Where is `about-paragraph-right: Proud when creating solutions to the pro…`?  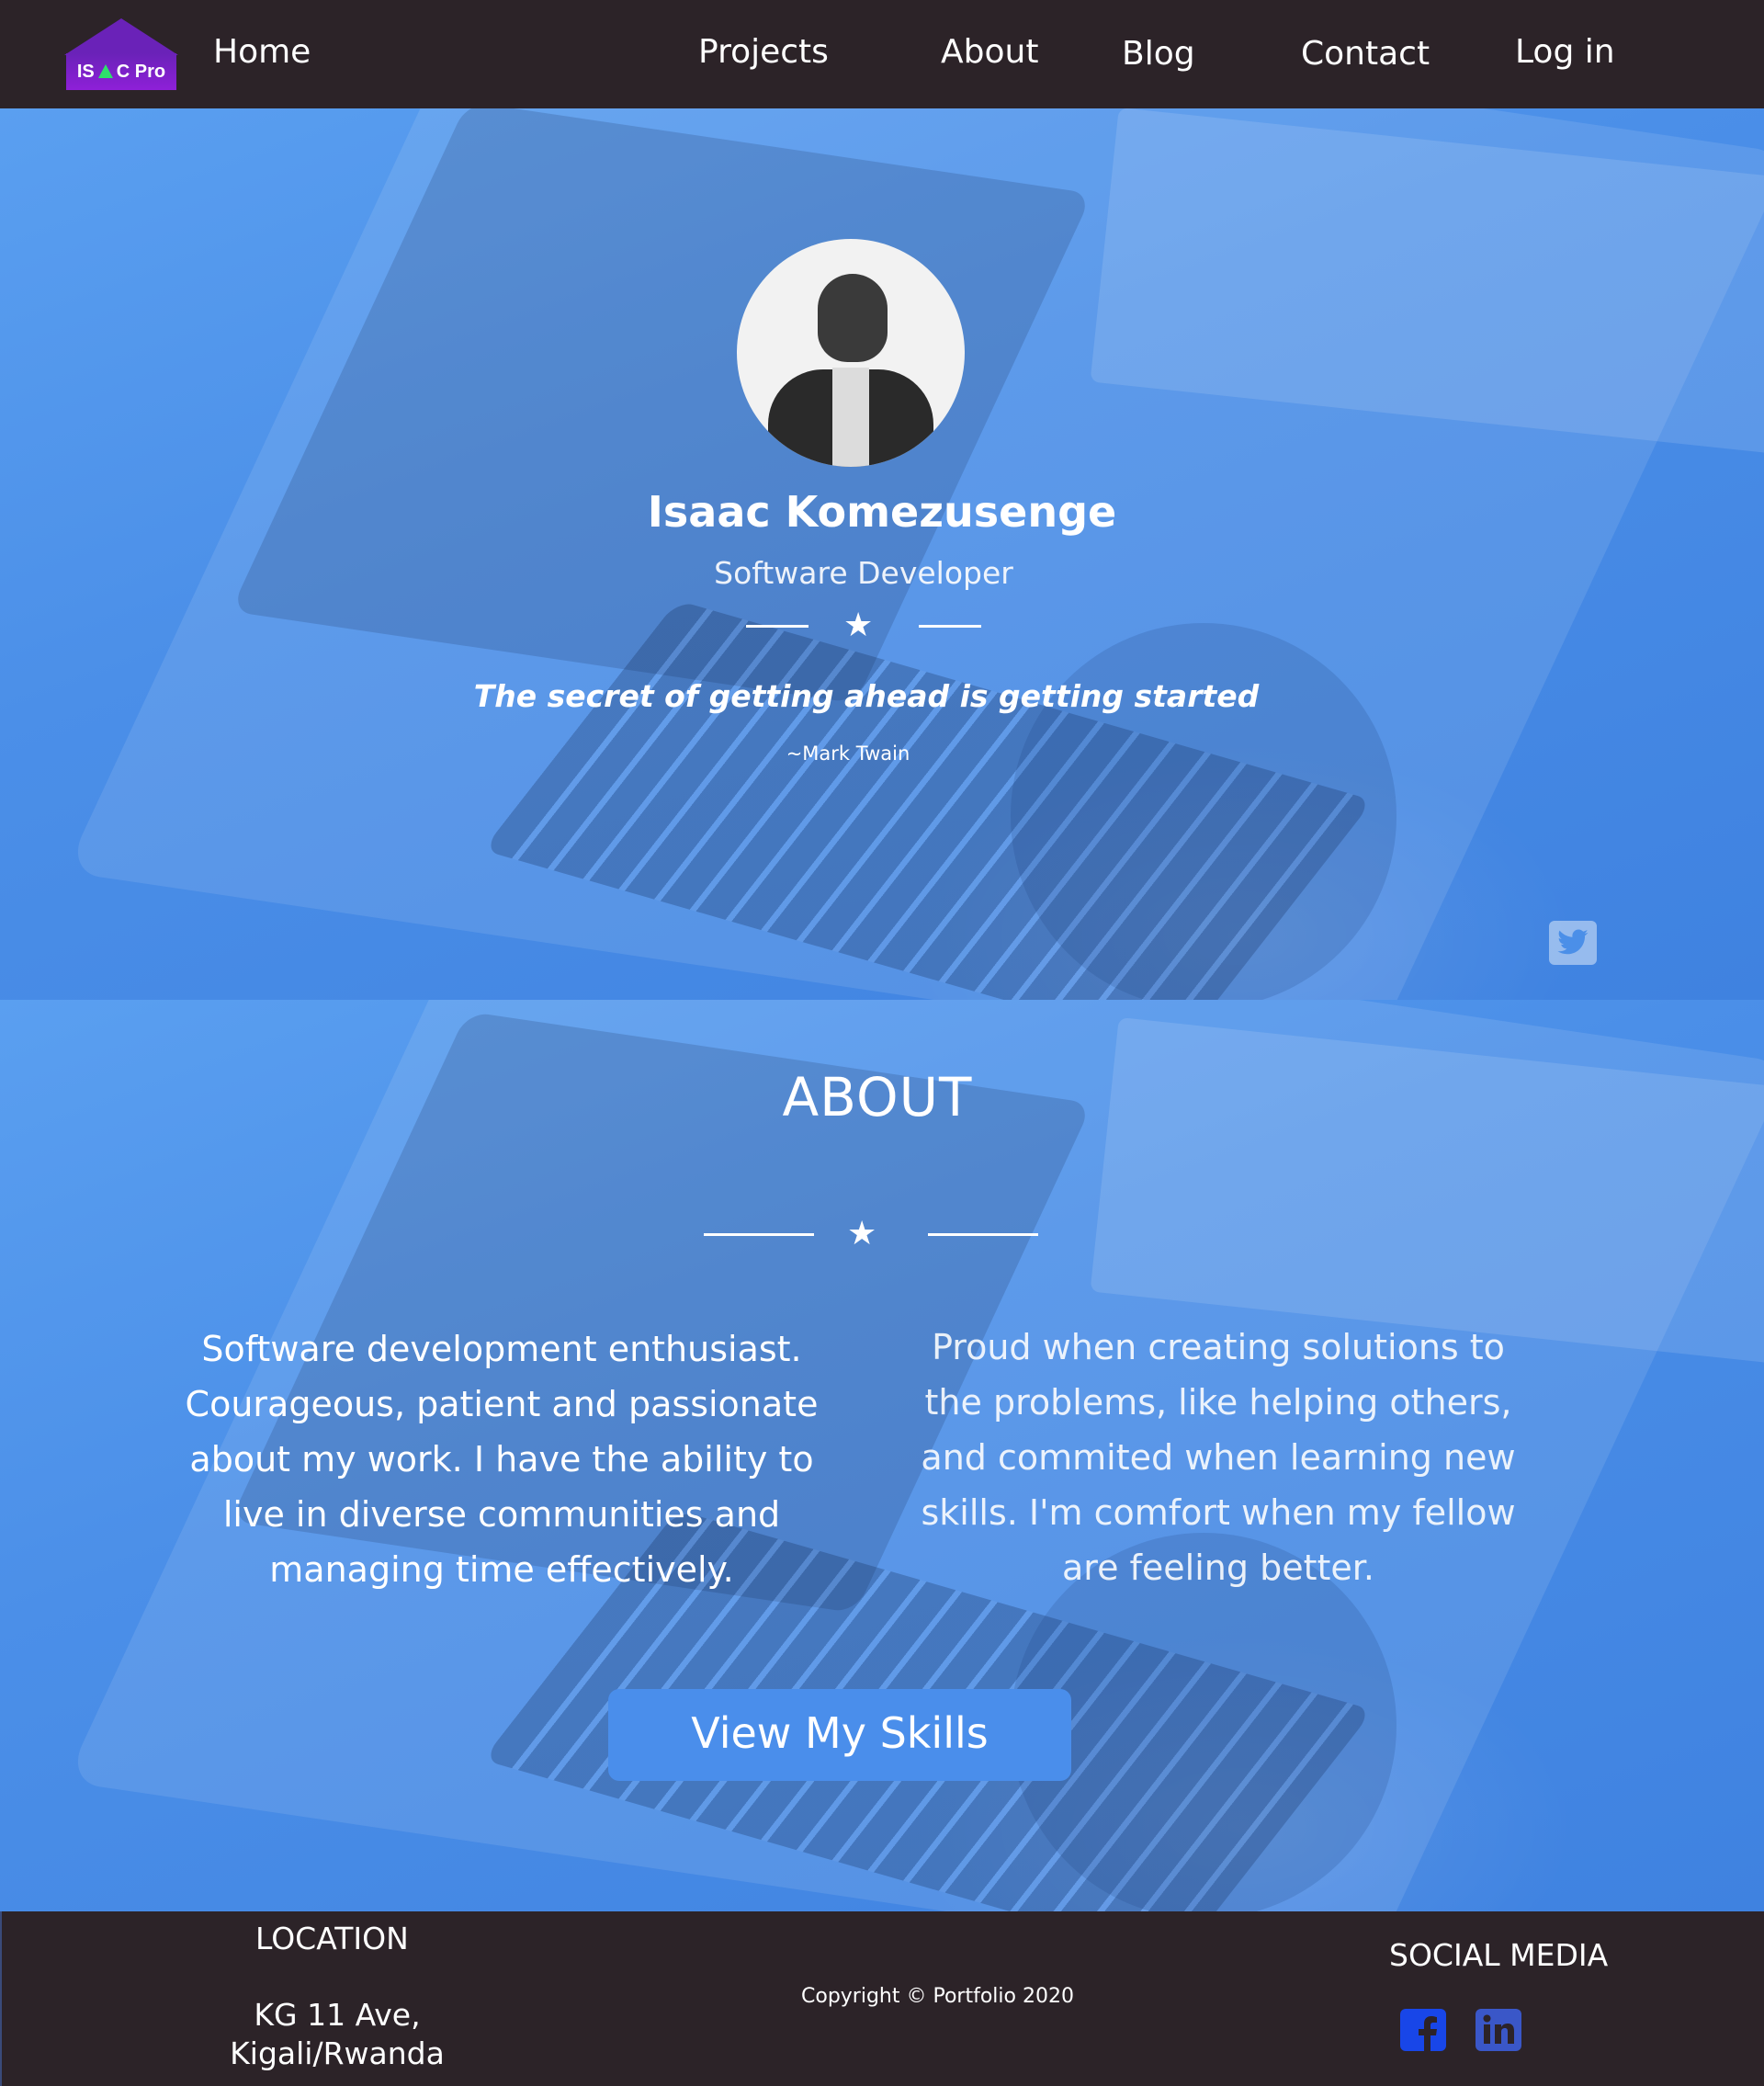 about-paragraph-right: Proud when creating solutions to the pro… is located at coordinates (1218, 1457).